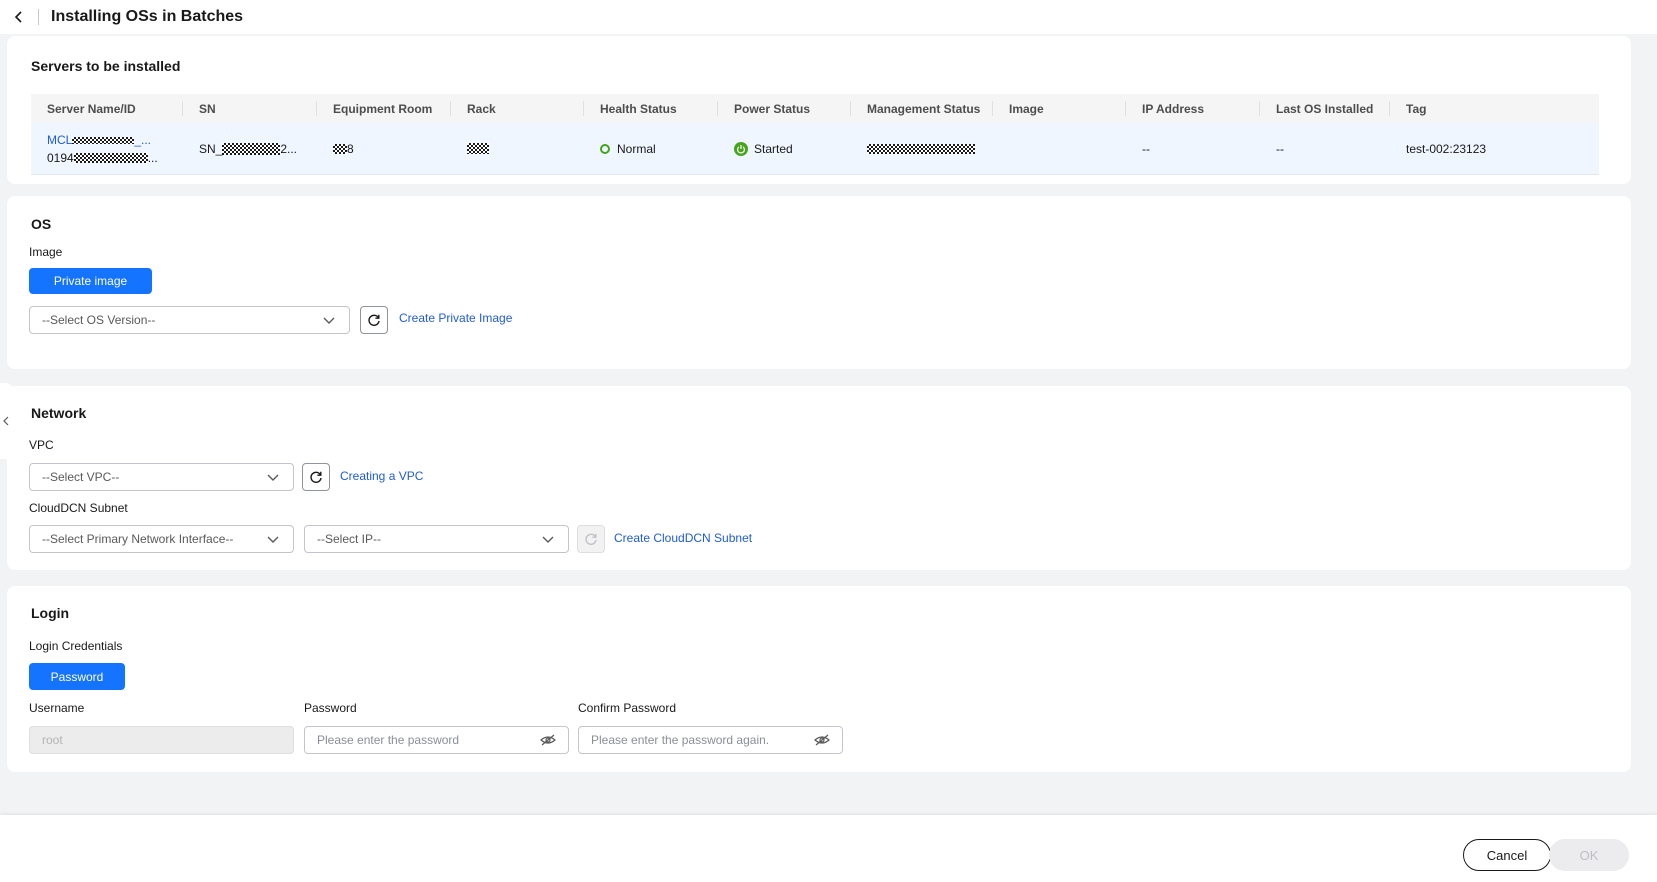 Image resolution: width=1657 pixels, height=882 pixels. What do you see at coordinates (349, 539) in the screenshot?
I see `ip-placeholder: --Select IP--` at bounding box center [349, 539].